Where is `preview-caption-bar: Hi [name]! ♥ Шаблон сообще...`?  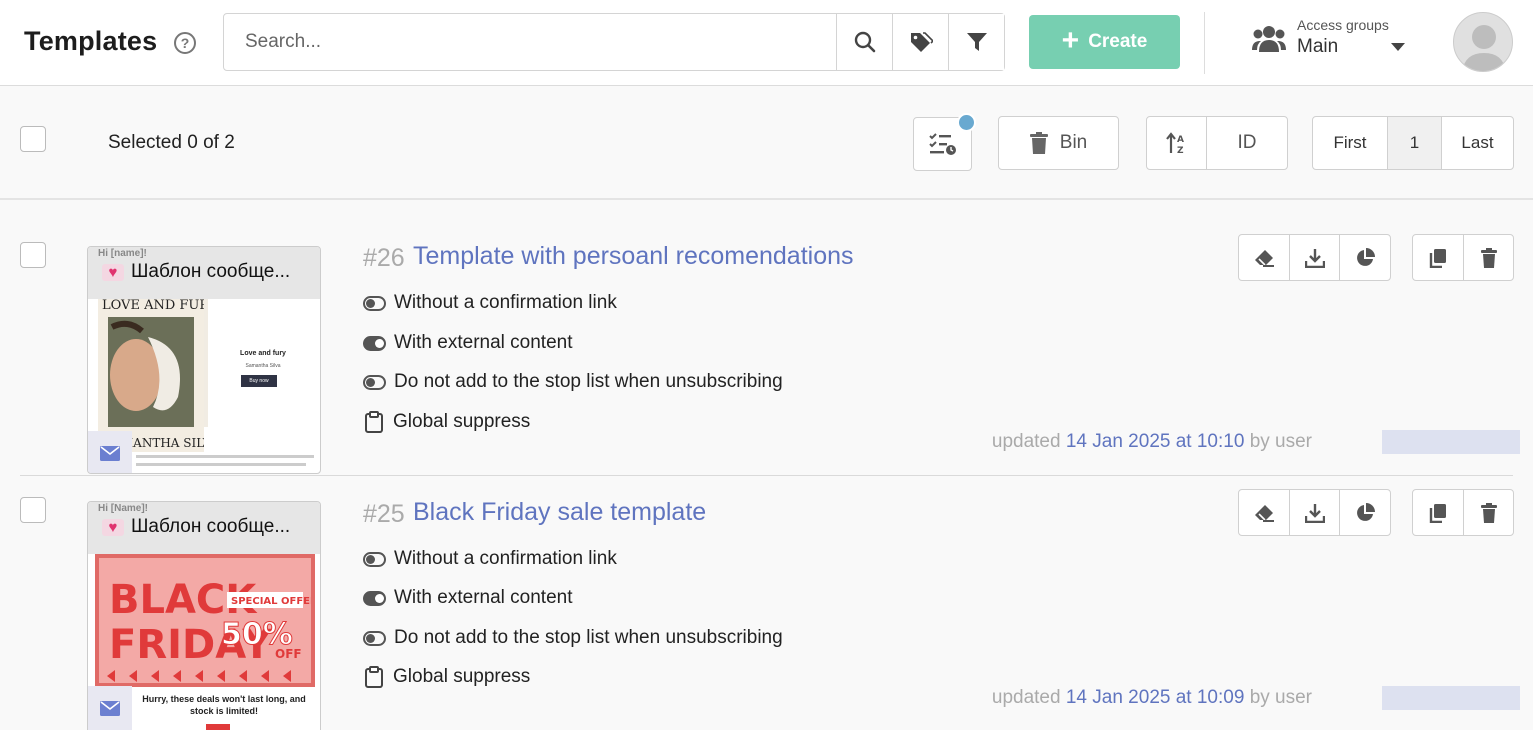 preview-caption-bar: Hi [name]! ♥ Шаблон сообще... is located at coordinates (204, 273).